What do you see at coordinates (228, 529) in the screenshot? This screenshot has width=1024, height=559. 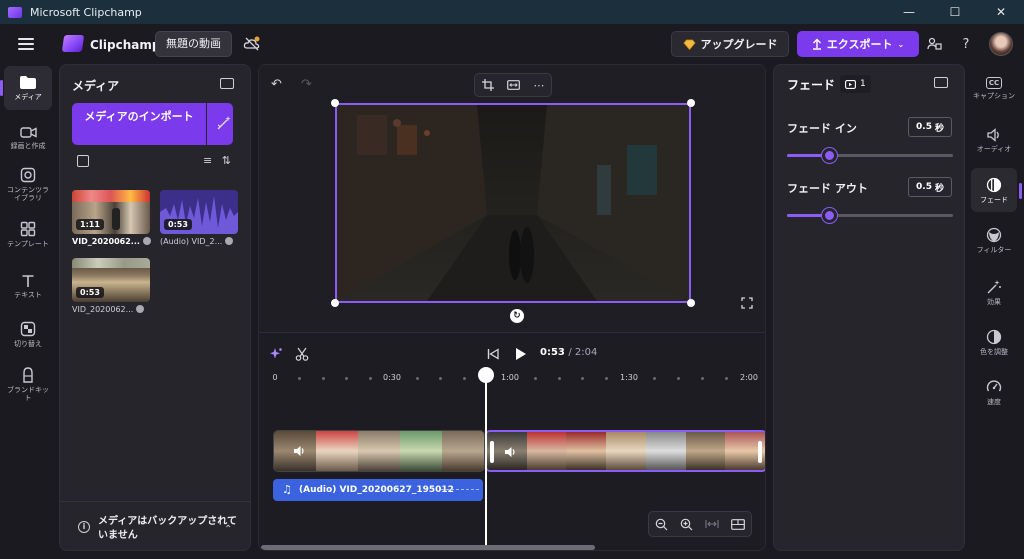 I see `chevron-up-icon: ⌃` at bounding box center [228, 529].